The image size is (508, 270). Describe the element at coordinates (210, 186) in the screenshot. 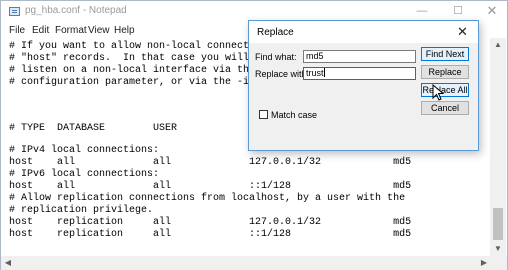

I see `editor-line: host all all ::1/128 md5` at that location.